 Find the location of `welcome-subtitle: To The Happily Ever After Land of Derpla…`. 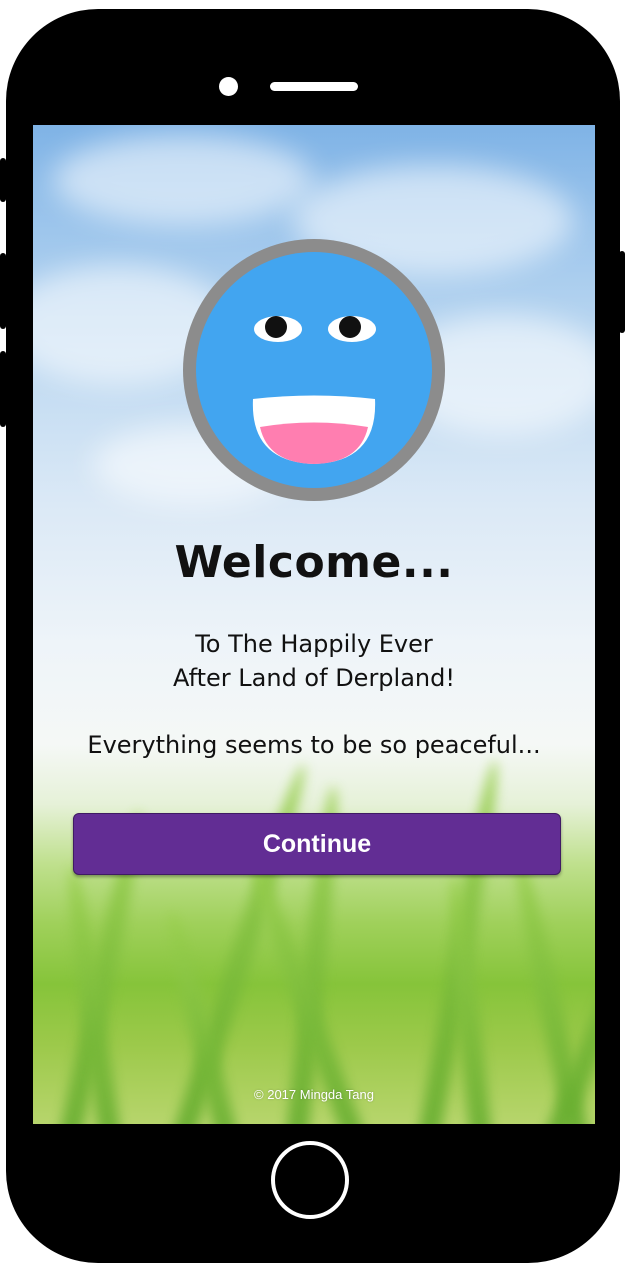

welcome-subtitle: To The Happily Ever After Land of Derpla… is located at coordinates (314, 661).